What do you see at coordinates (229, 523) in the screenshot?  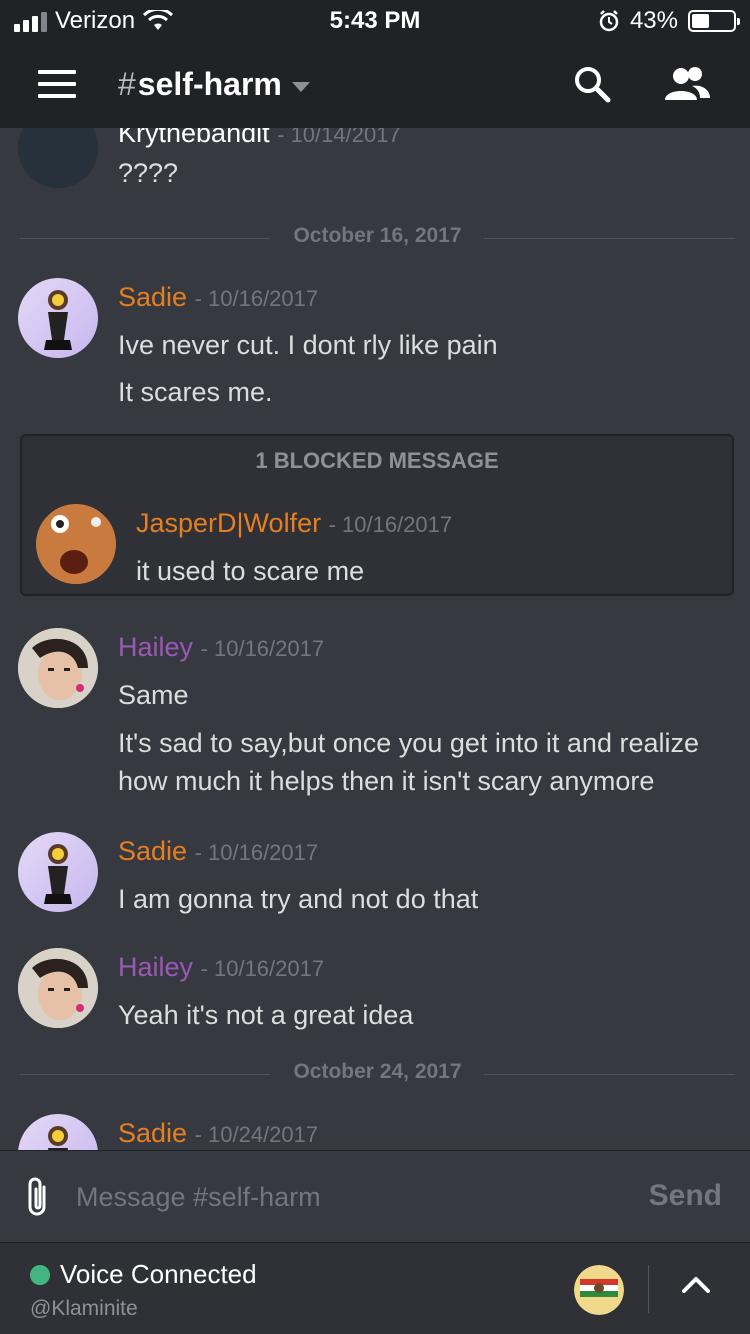 I see `username-text: JasperD|Wolfer` at bounding box center [229, 523].